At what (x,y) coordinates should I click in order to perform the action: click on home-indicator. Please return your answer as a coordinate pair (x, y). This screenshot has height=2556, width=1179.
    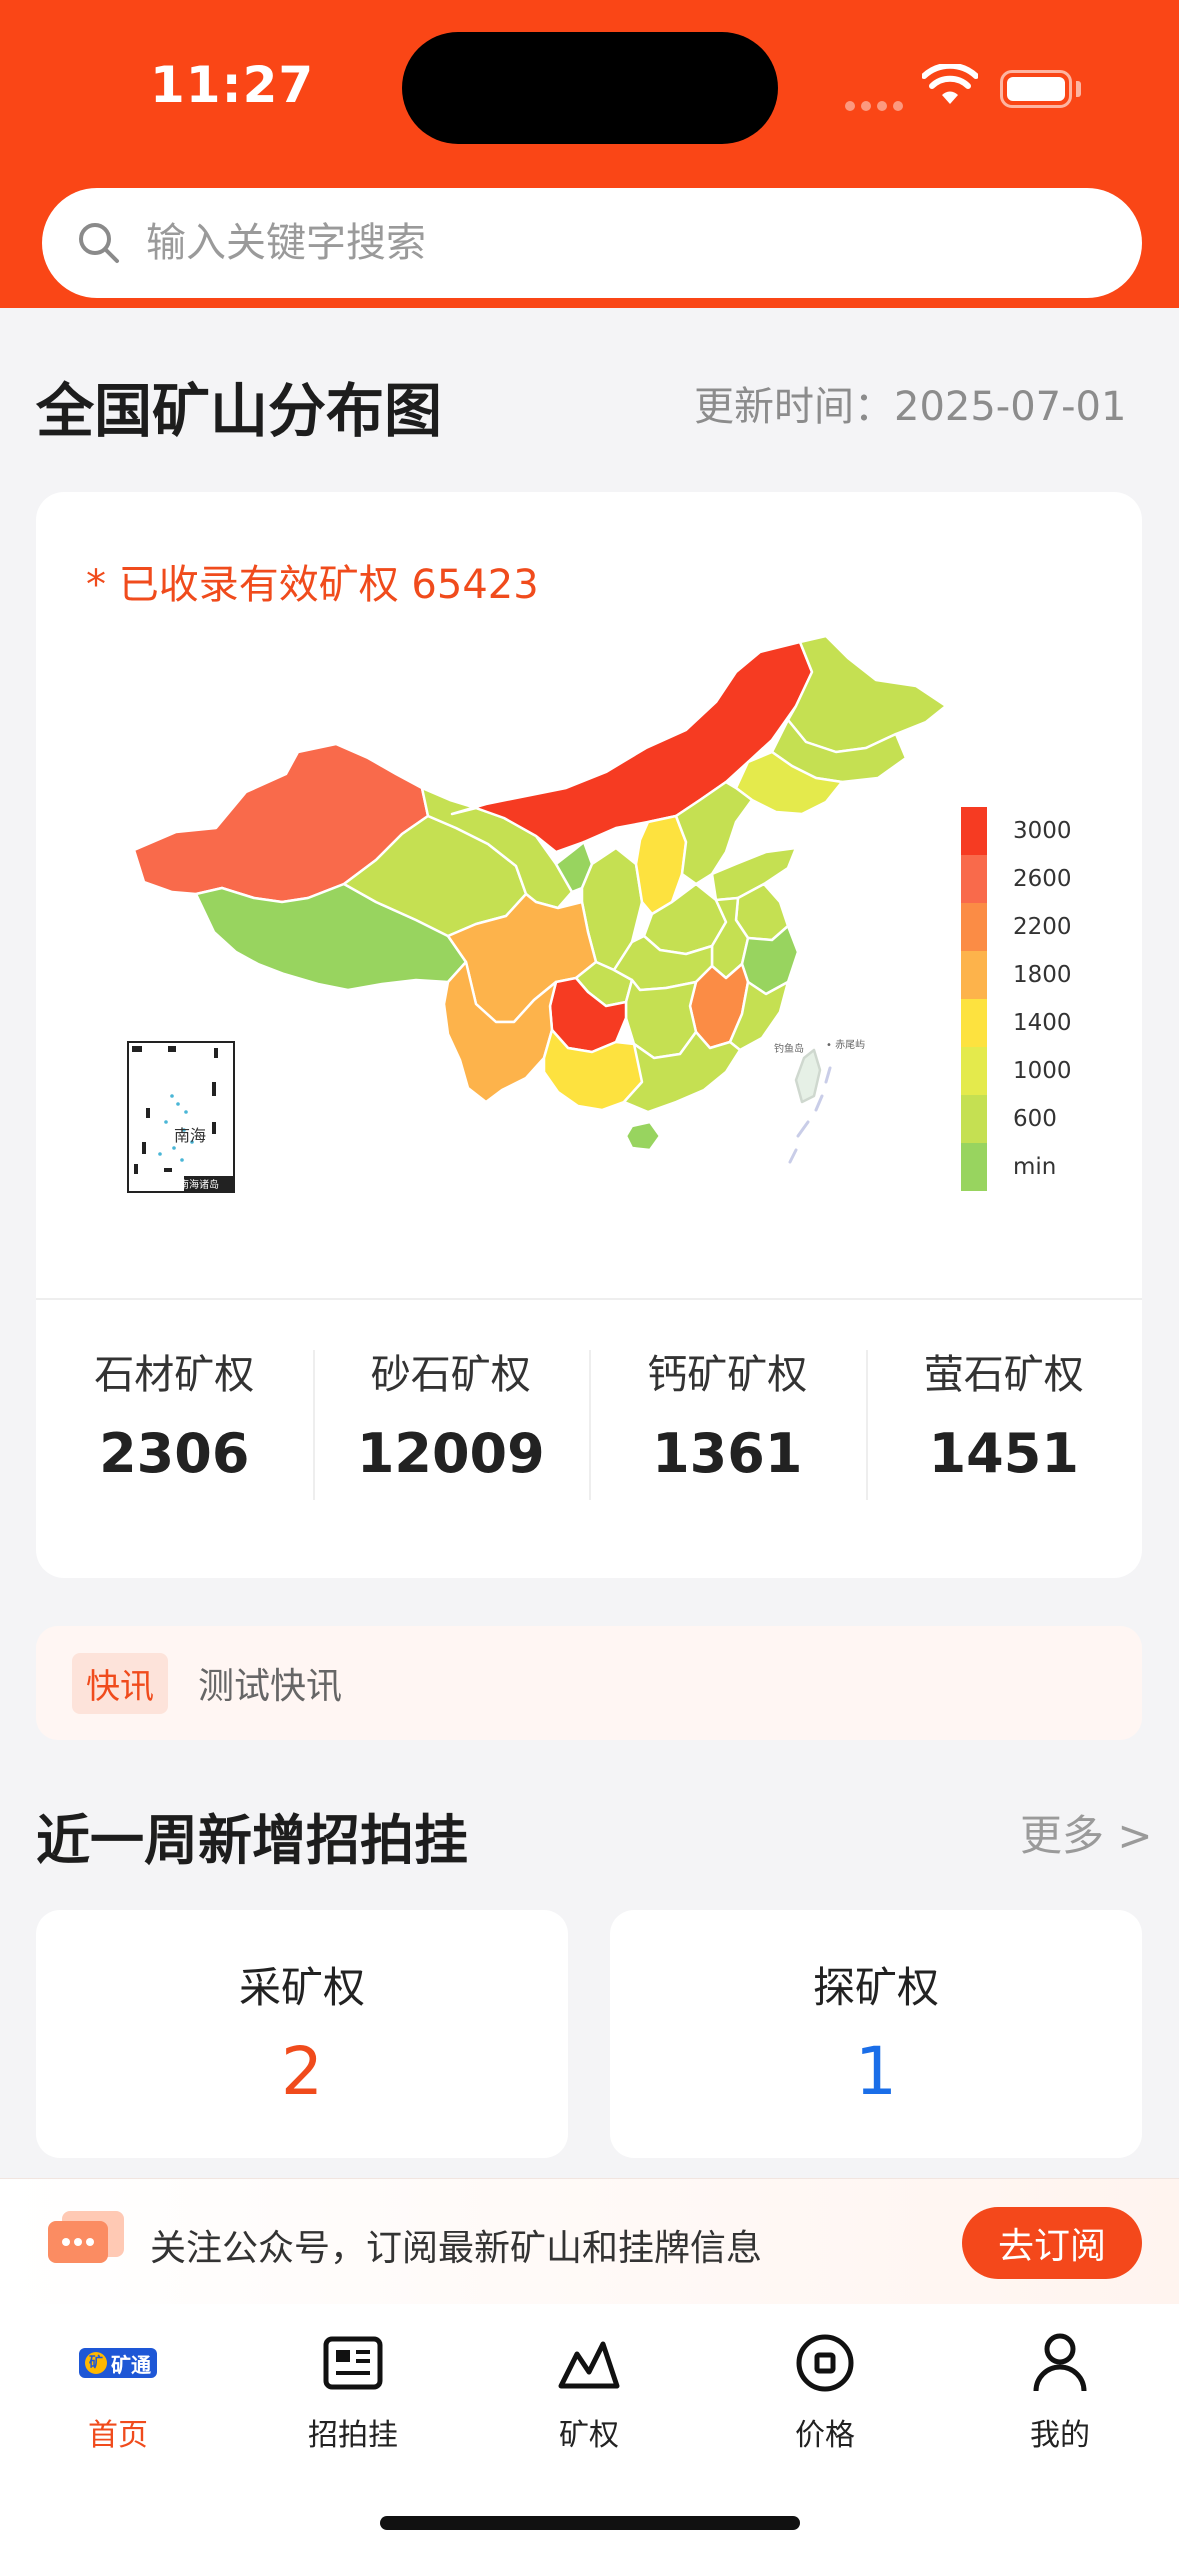
    Looking at the image, I should click on (590, 2523).